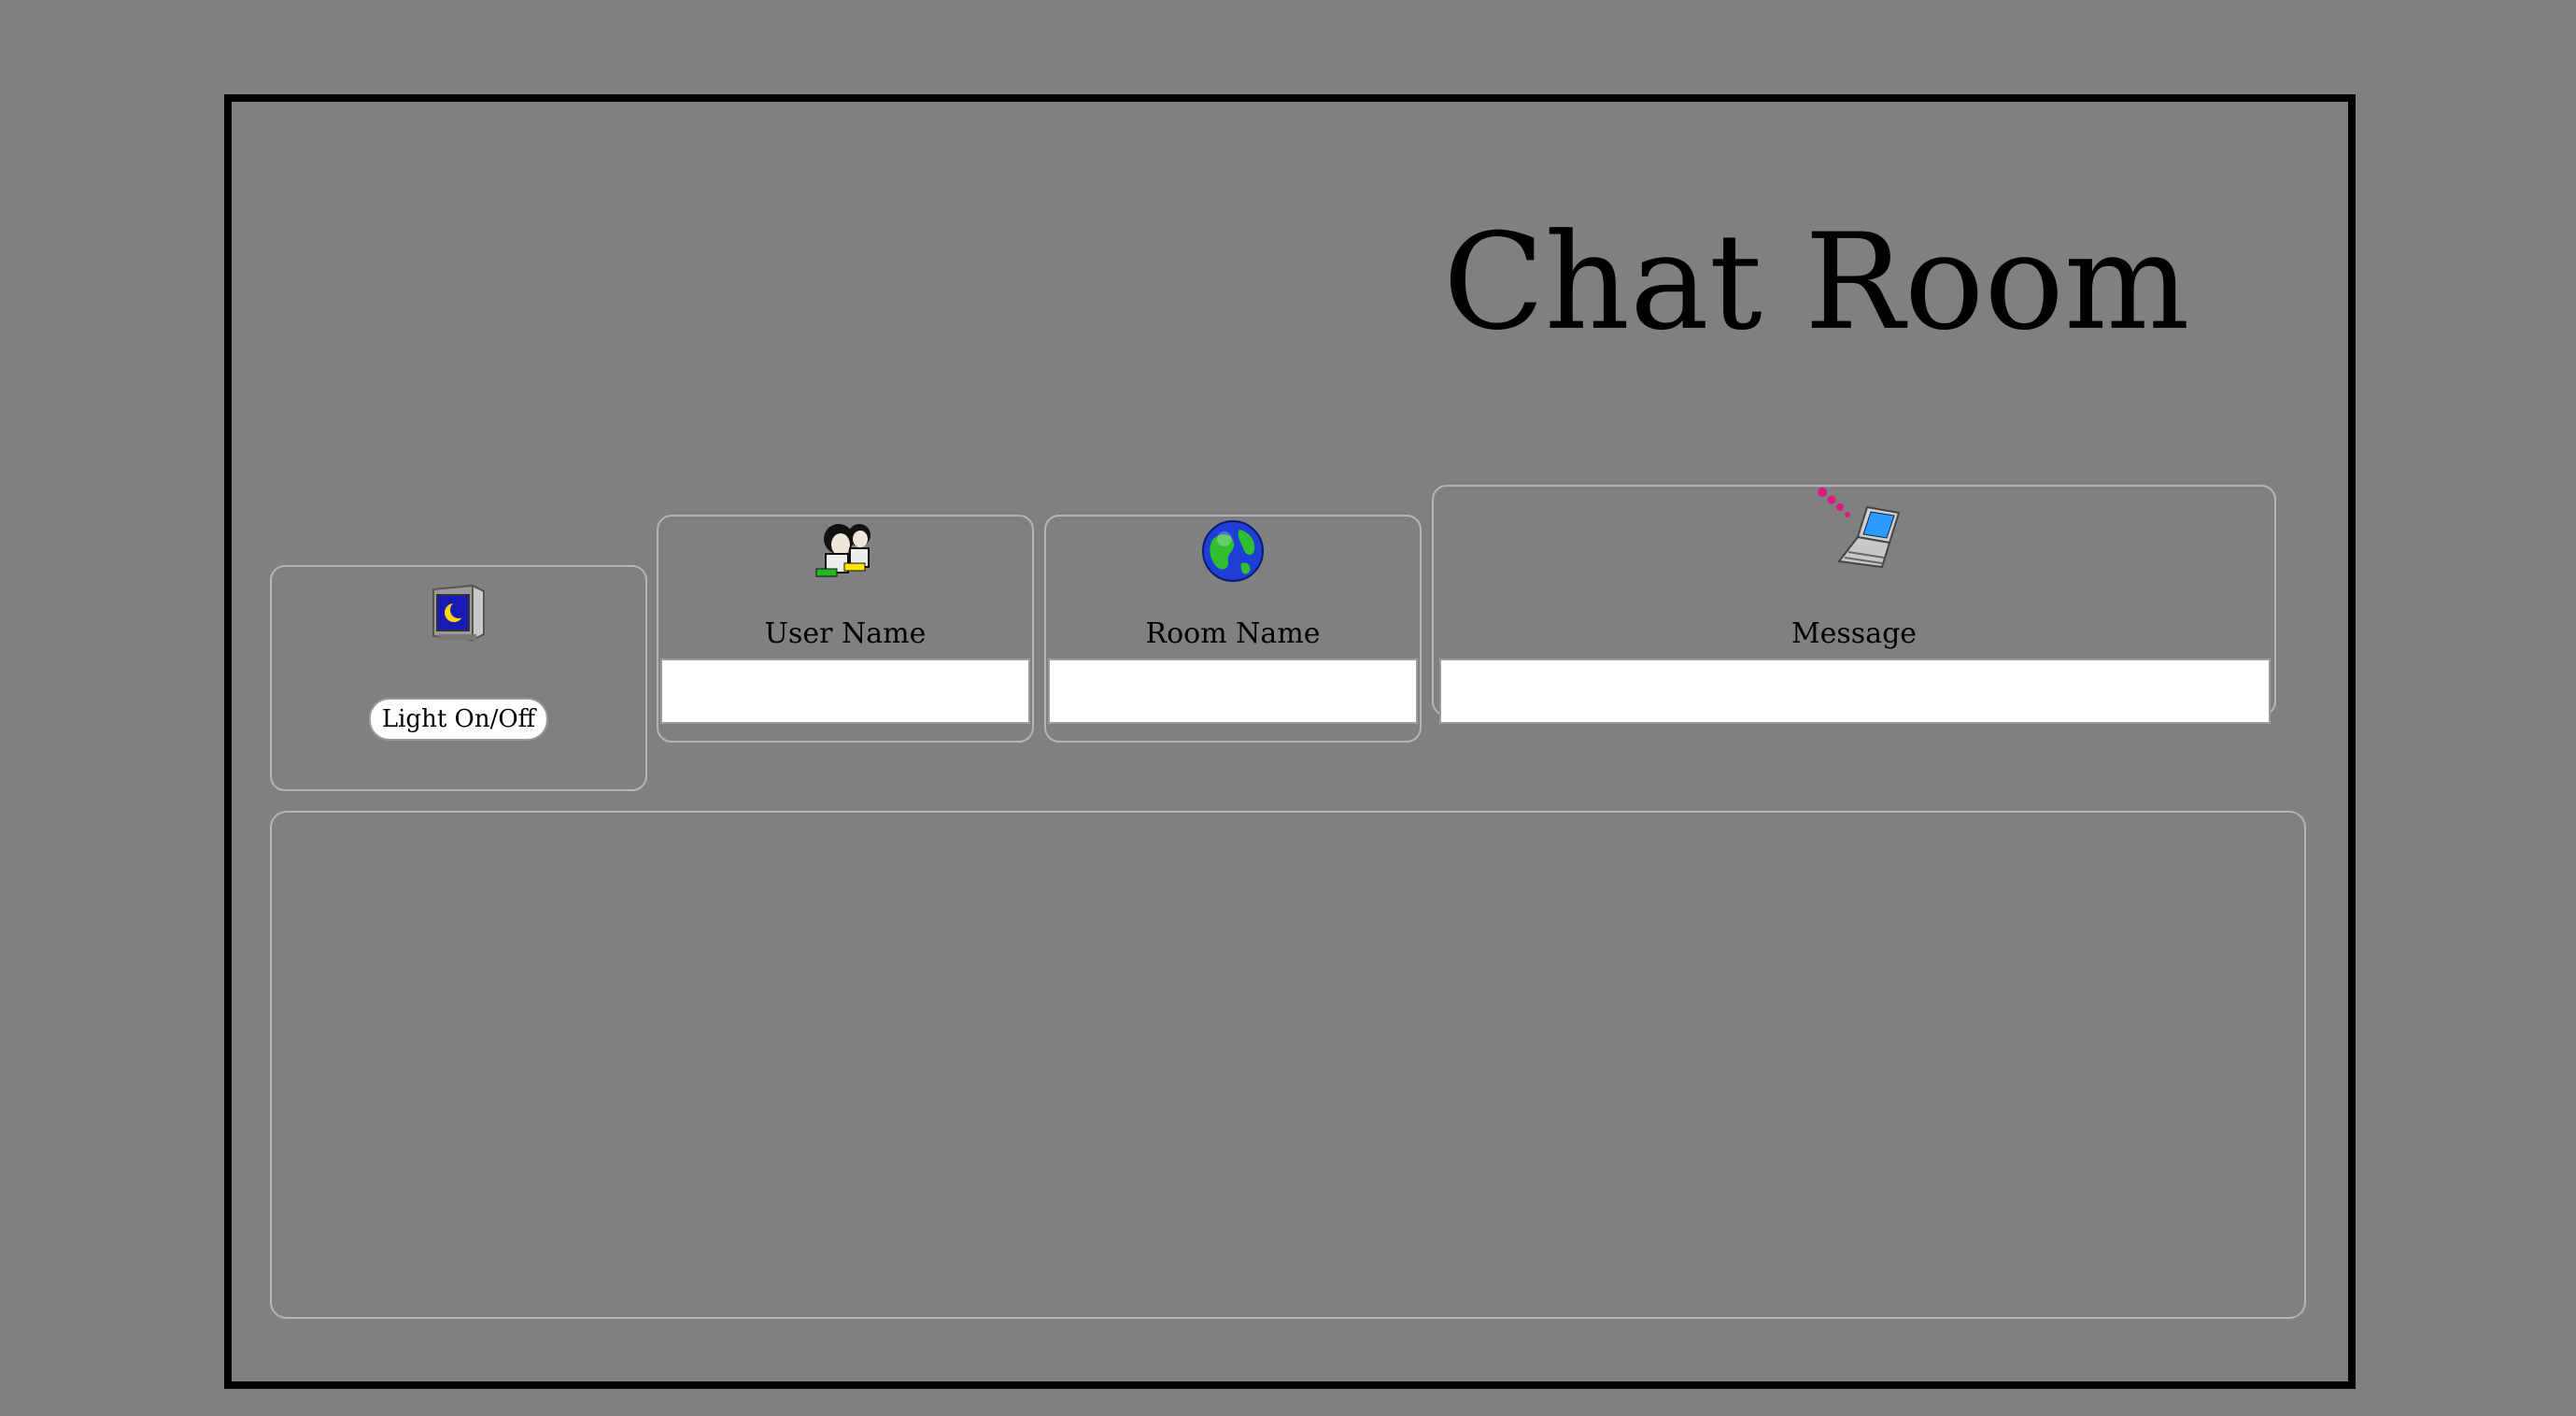  Describe the element at coordinates (1854, 633) in the screenshot. I see `message-label: Message` at that location.